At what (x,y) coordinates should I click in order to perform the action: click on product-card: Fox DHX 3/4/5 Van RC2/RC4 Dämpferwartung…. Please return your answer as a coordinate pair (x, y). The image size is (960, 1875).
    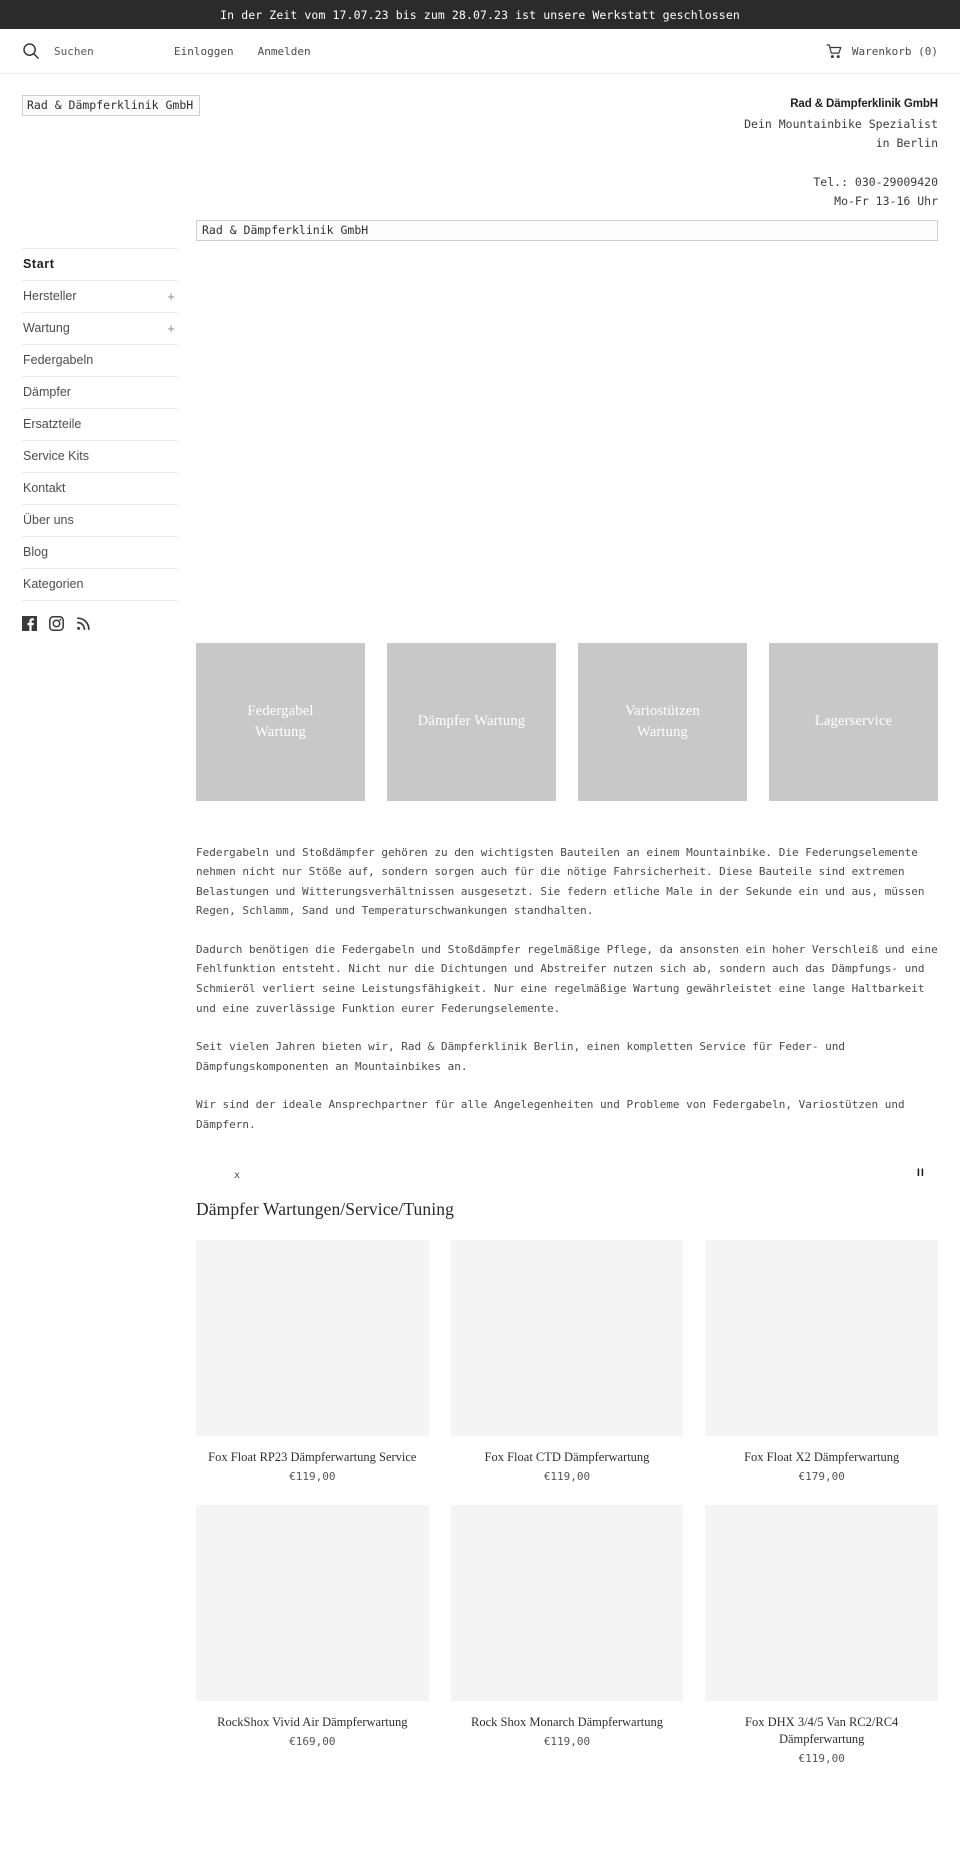
    Looking at the image, I should click on (821, 1634).